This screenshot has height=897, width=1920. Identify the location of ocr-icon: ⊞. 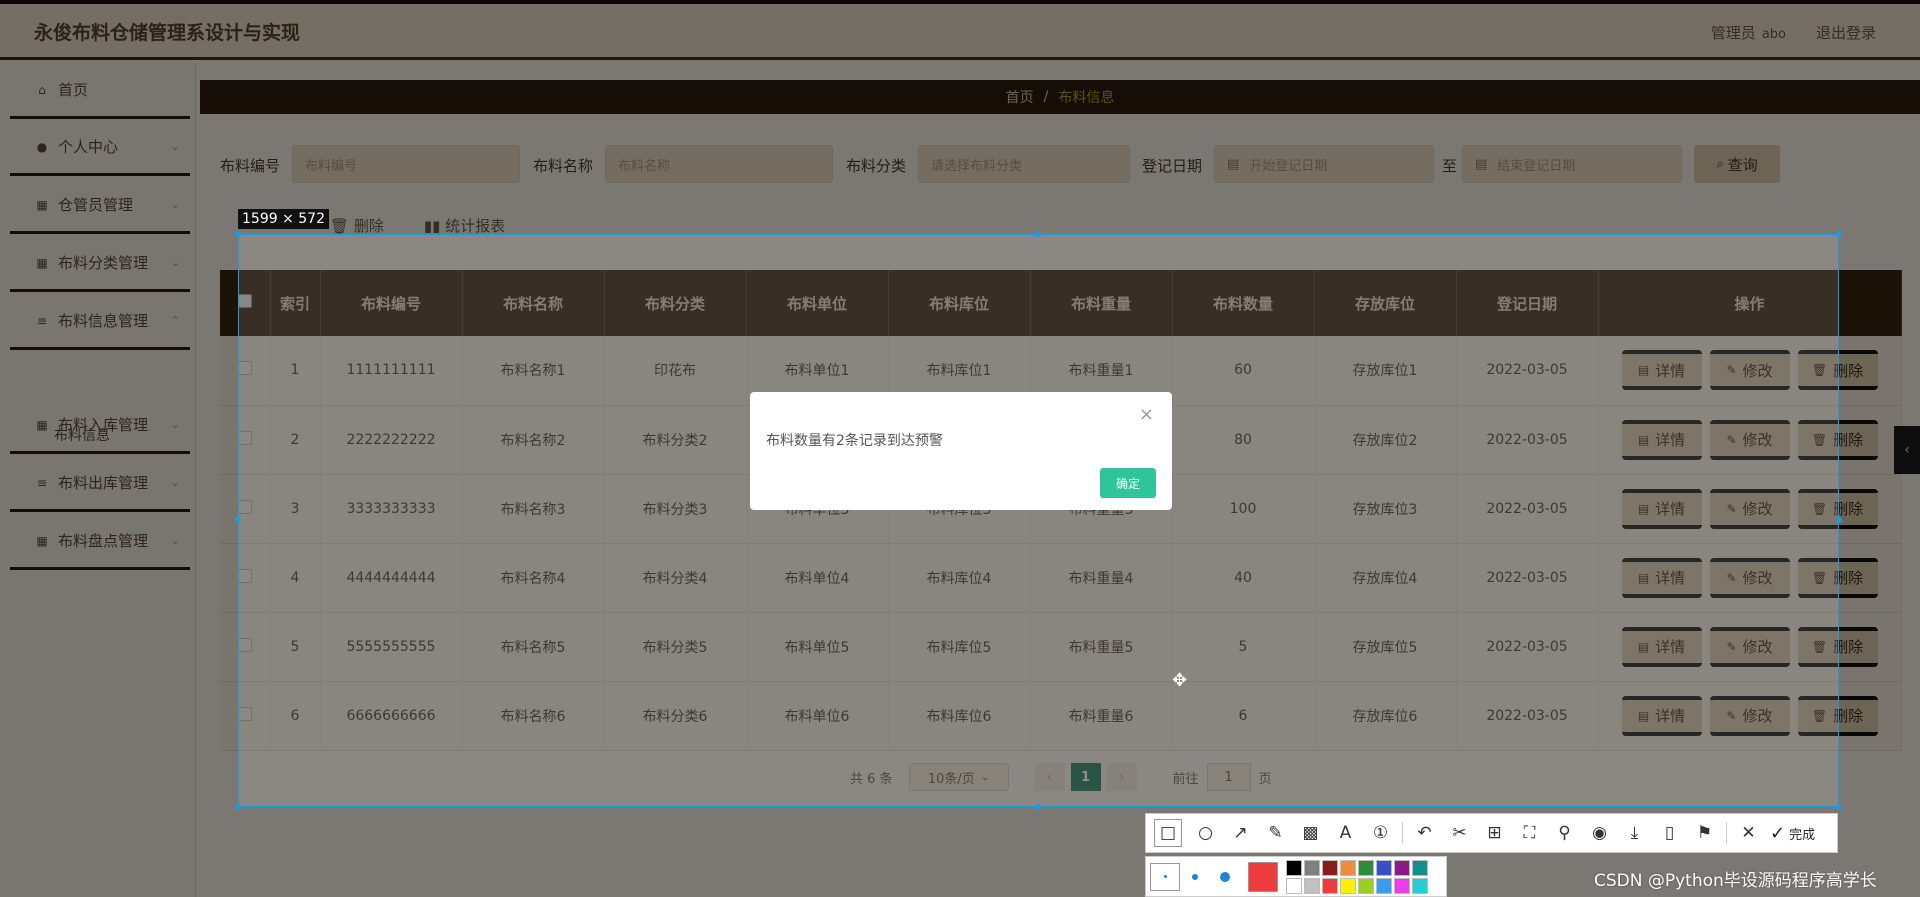
(1494, 833).